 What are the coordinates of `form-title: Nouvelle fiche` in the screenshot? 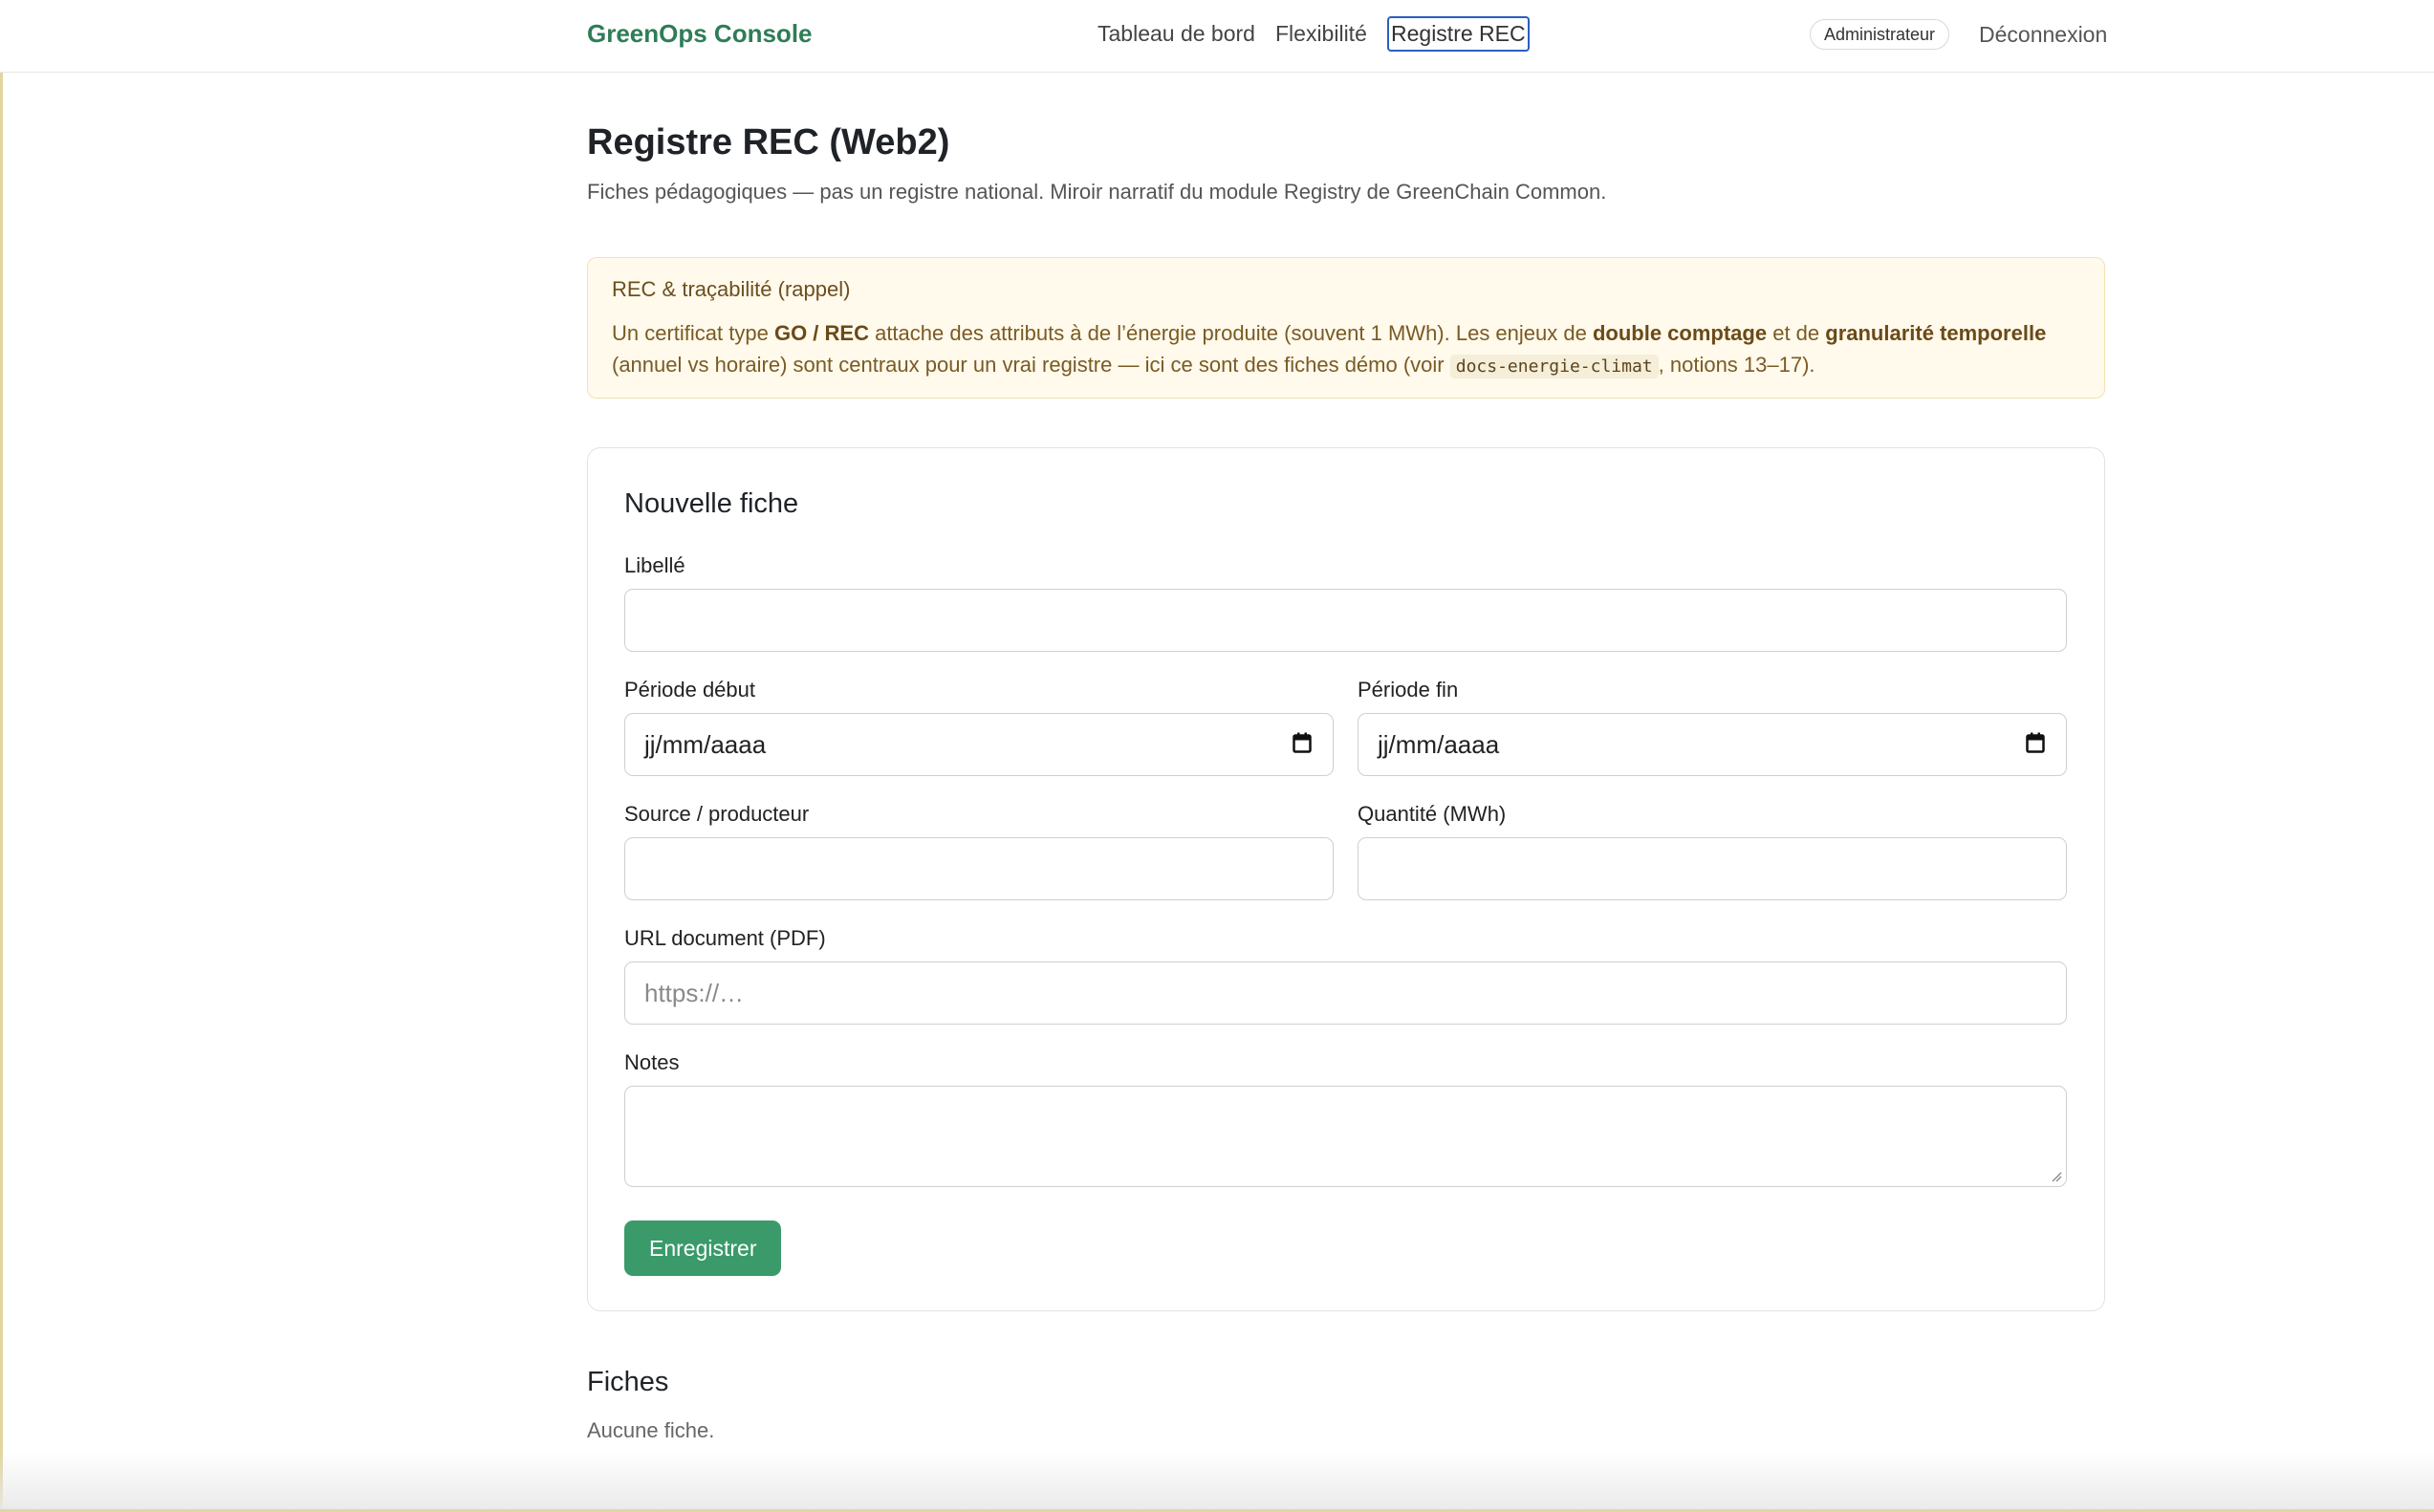 It's located at (711, 504).